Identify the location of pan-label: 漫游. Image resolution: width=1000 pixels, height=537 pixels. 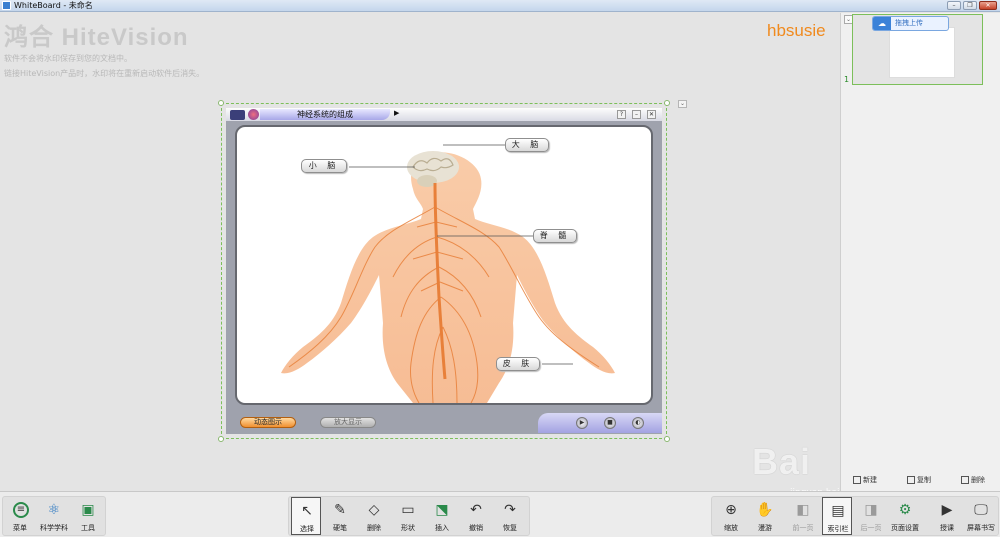
(765, 528).